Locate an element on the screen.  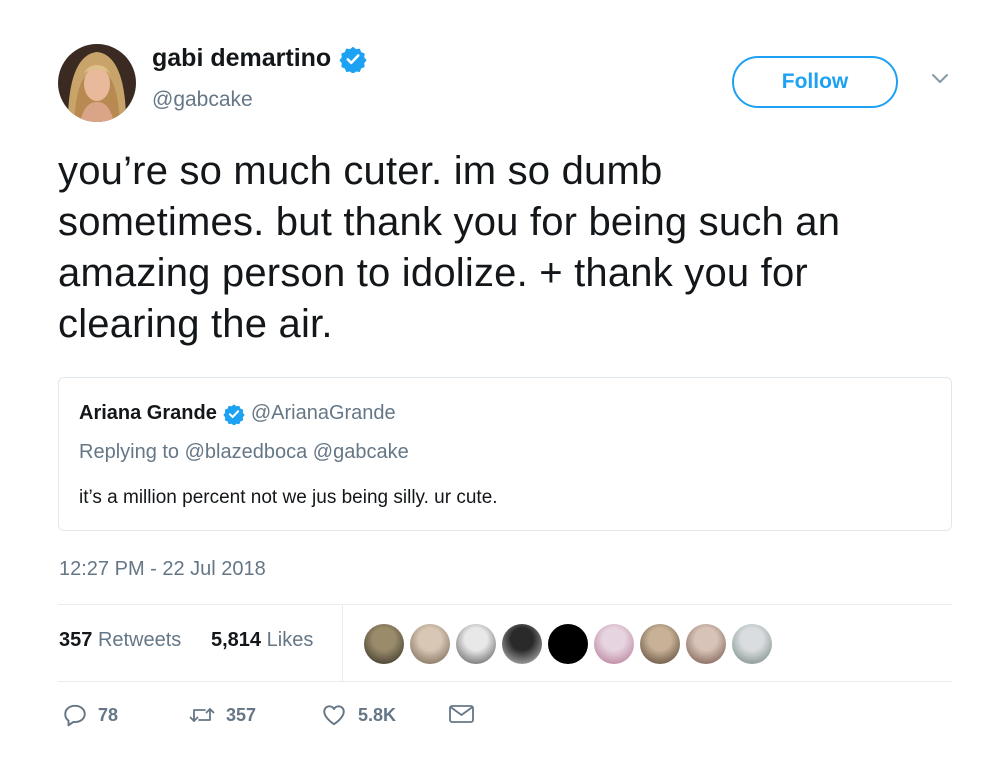
reply-button: 78 is located at coordinates (90, 715).